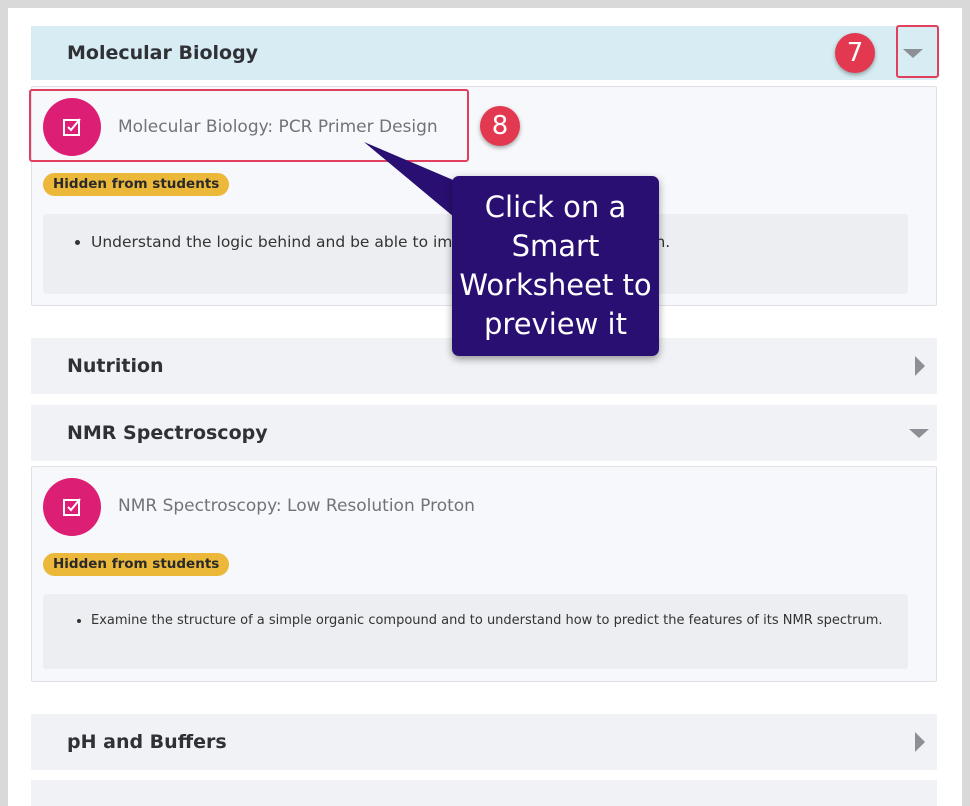 This screenshot has height=806, width=970. Describe the element at coordinates (484, 433) in the screenshot. I see `section-header-nmr-spectroscopy: NMR Spectroscopy` at that location.